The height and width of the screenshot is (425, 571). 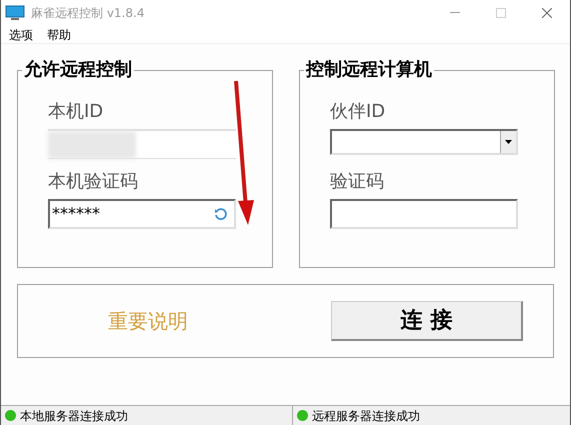 What do you see at coordinates (547, 13) in the screenshot?
I see `close-icon` at bounding box center [547, 13].